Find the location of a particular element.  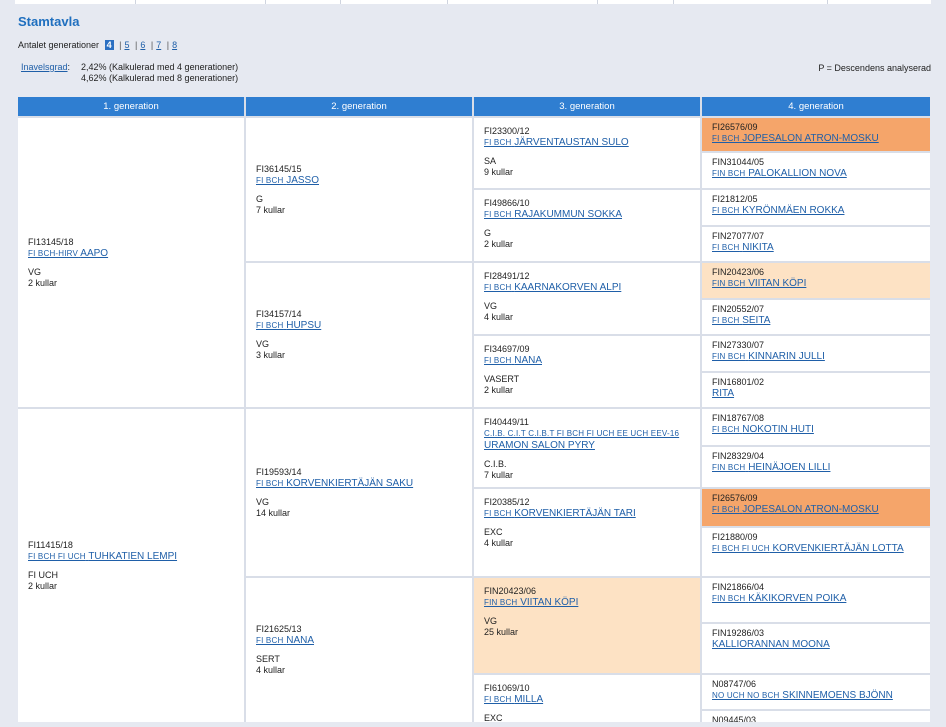

dog-name-link: FI BCH FI UCH TUHKATIEN LEMPI is located at coordinates (131, 557).